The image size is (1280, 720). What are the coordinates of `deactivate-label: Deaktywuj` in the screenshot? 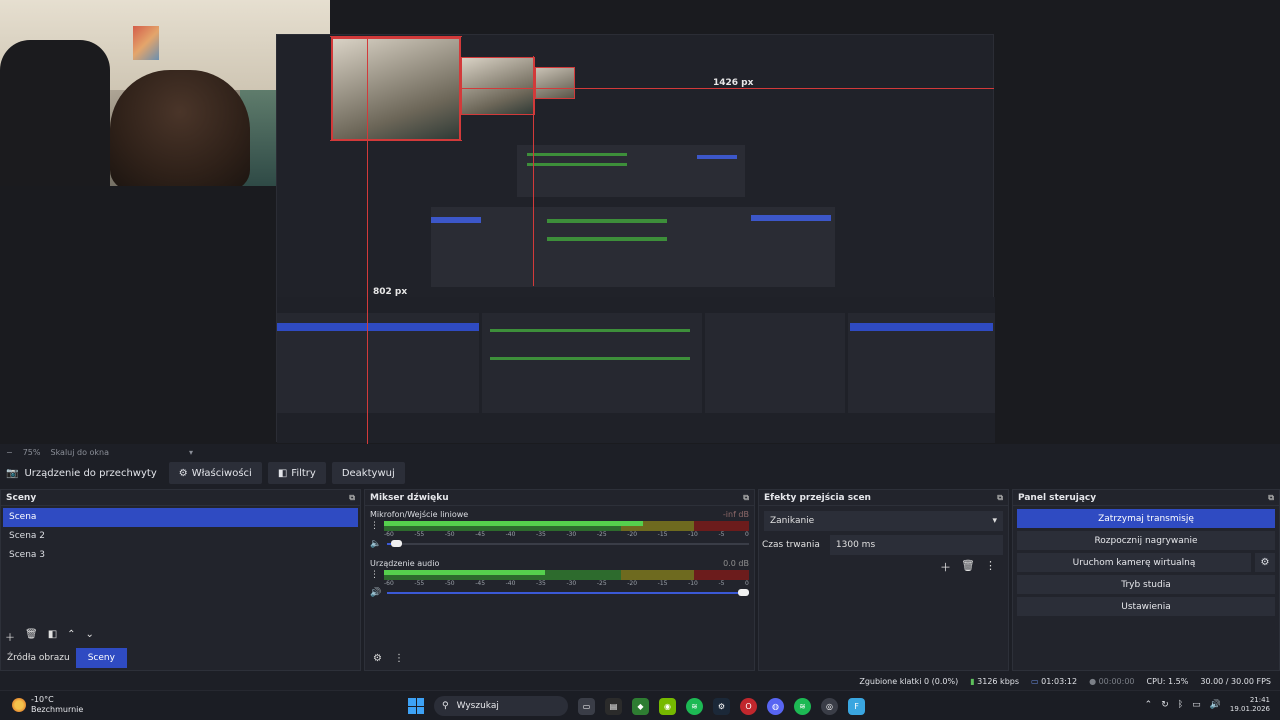 It's located at (368, 473).